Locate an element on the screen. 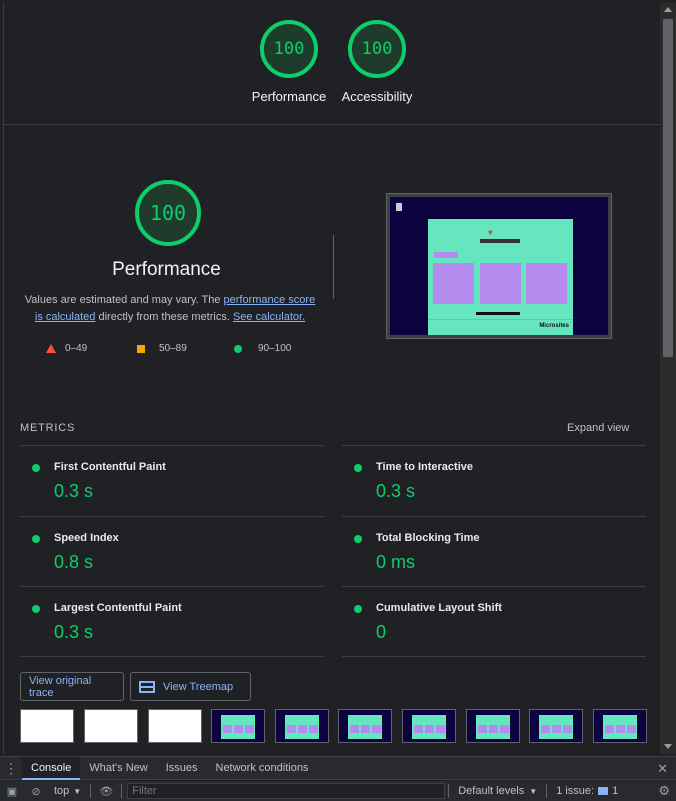 The image size is (676, 801). legend-fail: 0–49 is located at coordinates (66, 348).